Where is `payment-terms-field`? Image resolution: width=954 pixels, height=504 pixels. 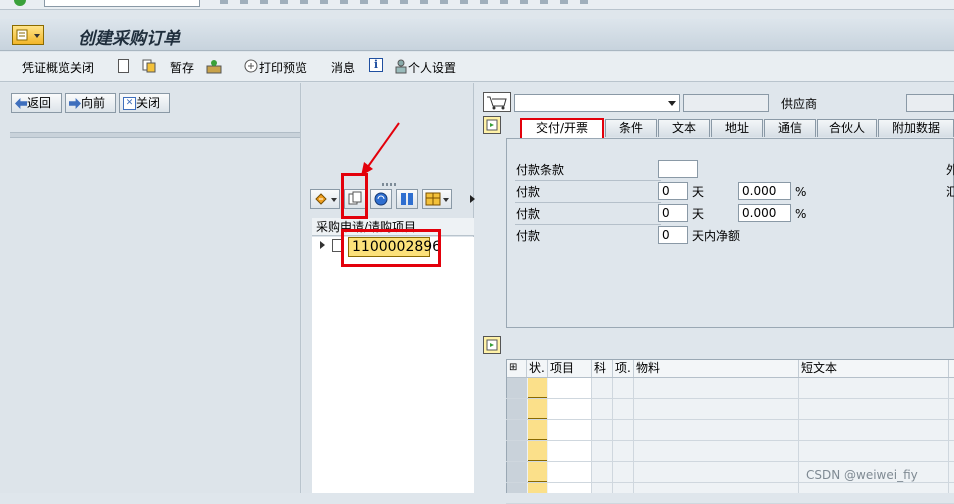
payment-terms-field is located at coordinates (678, 169).